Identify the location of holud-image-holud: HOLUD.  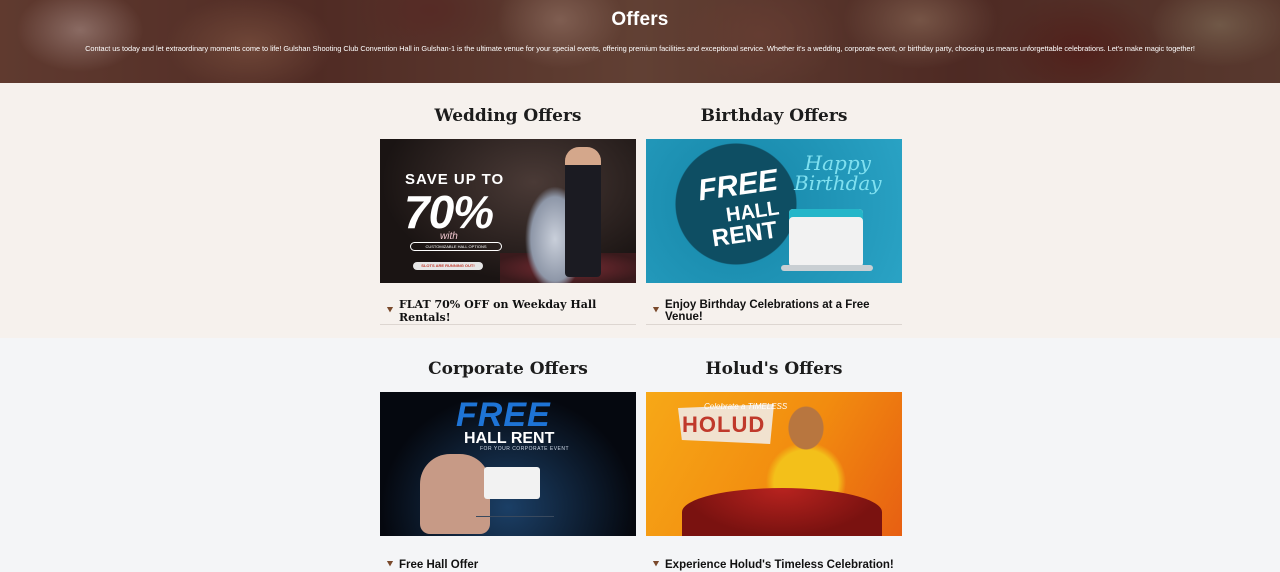
(724, 424).